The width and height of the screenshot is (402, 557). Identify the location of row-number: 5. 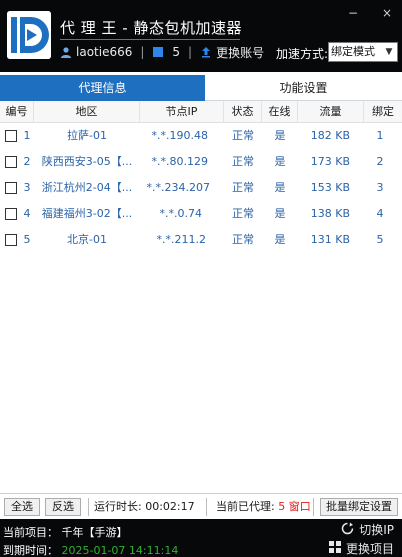
(27, 239).